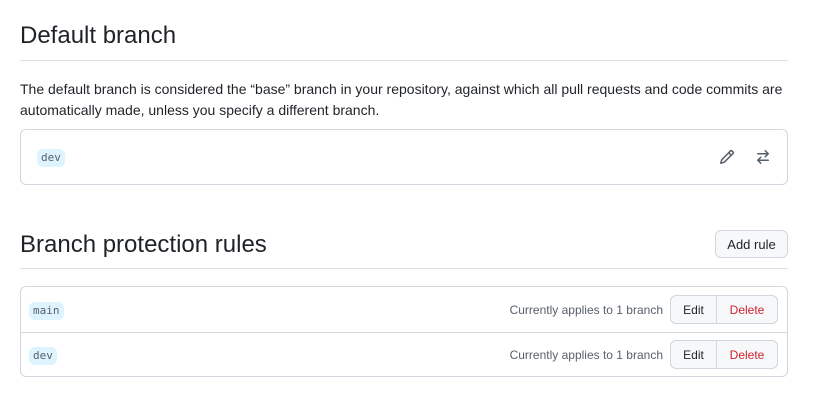 Image resolution: width=830 pixels, height=407 pixels. Describe the element at coordinates (404, 268) in the screenshot. I see `branch-protection-divider` at that location.